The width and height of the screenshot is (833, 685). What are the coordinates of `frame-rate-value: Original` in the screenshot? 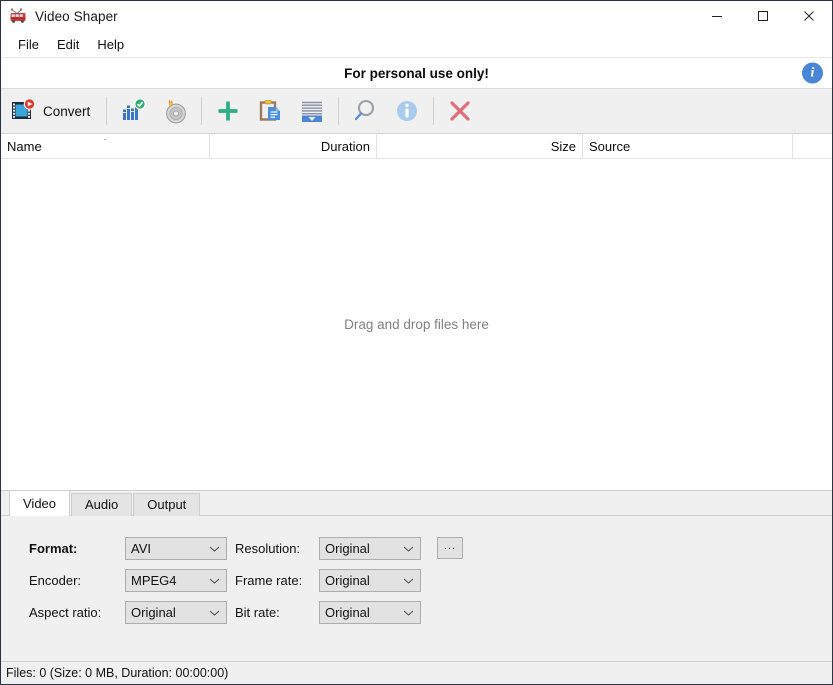 It's located at (347, 580).